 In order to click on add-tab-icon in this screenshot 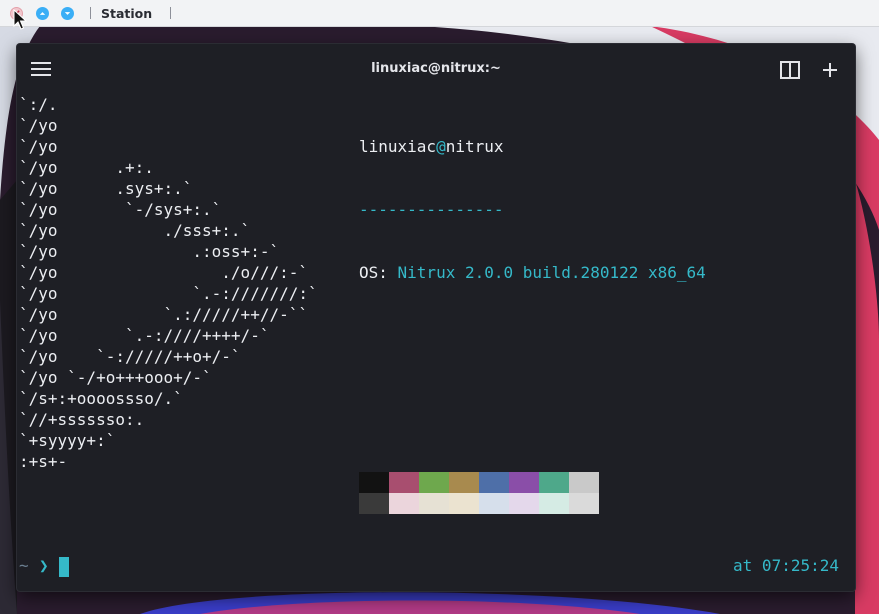, I will do `click(830, 70)`.